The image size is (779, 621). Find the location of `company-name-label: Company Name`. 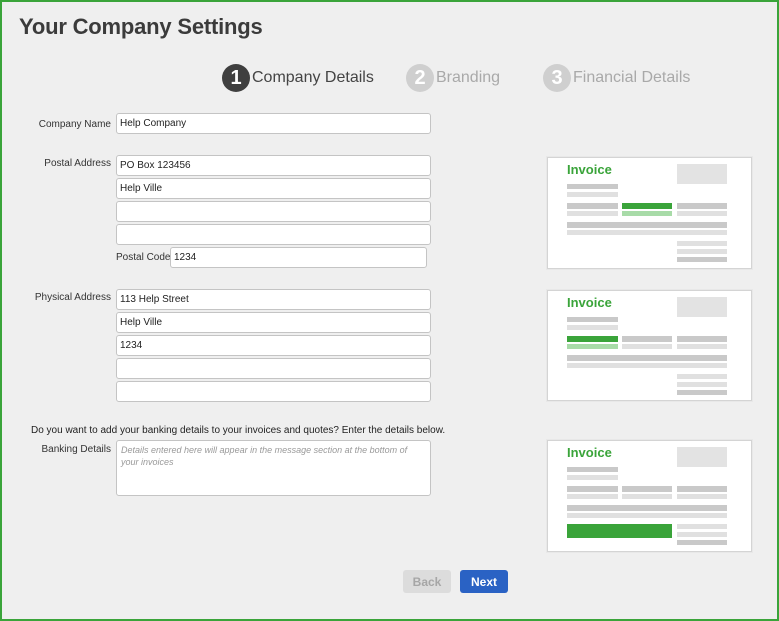

company-name-label: Company Name is located at coordinates (74, 124).